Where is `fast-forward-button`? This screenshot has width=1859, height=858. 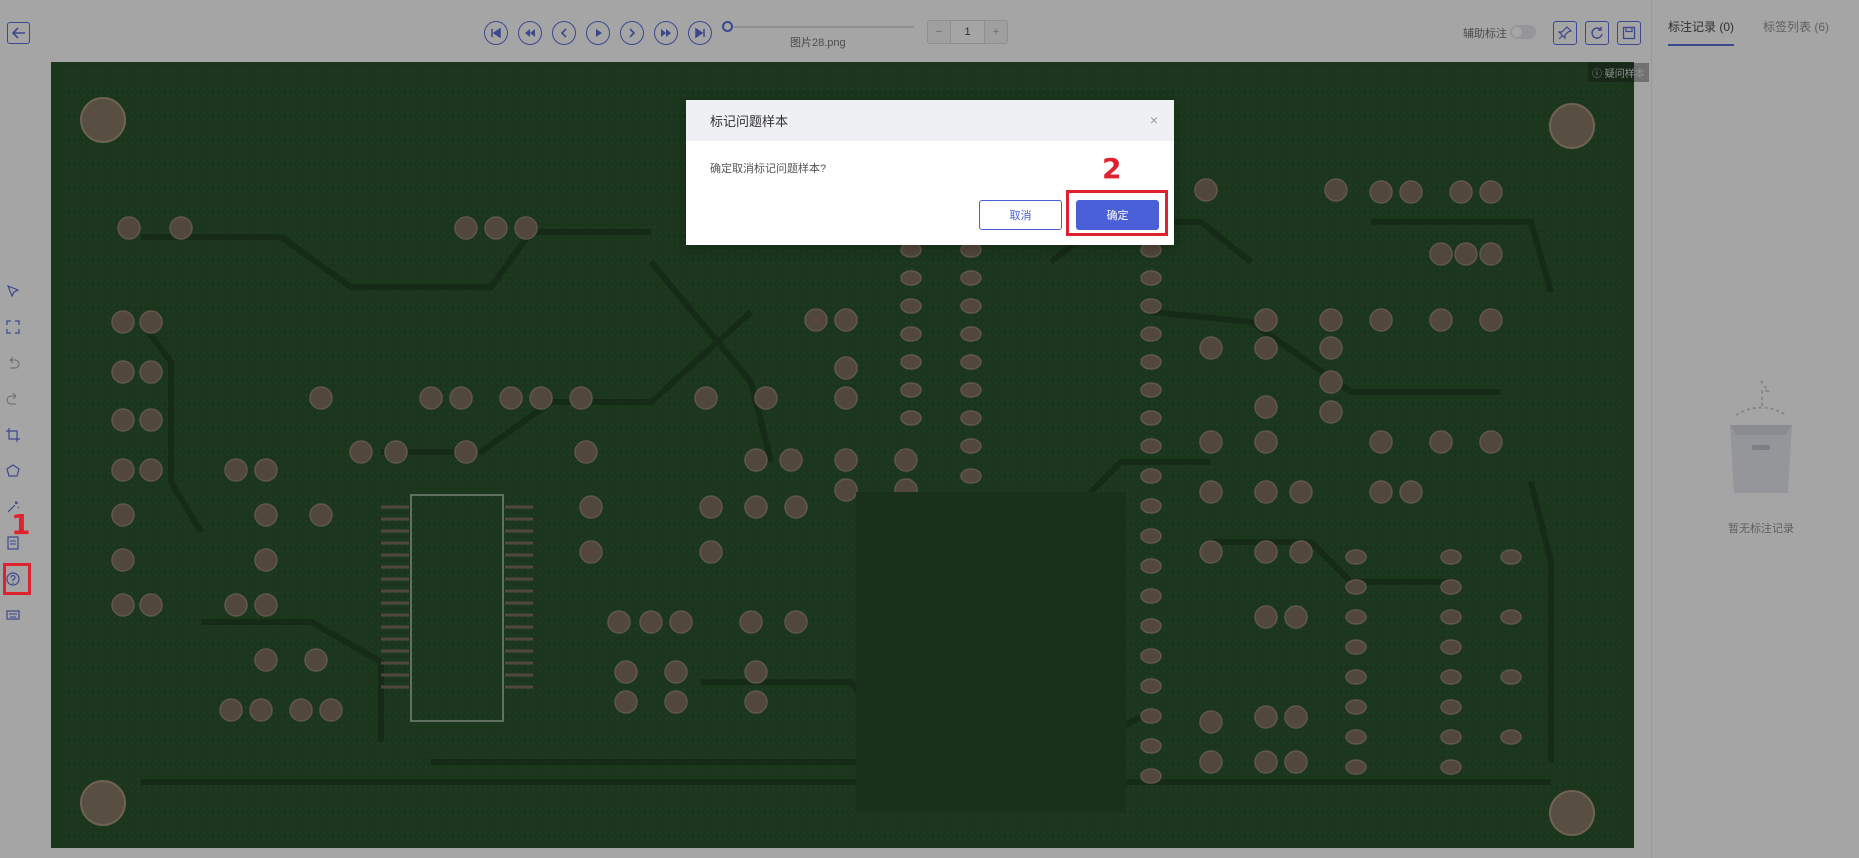 fast-forward-button is located at coordinates (666, 33).